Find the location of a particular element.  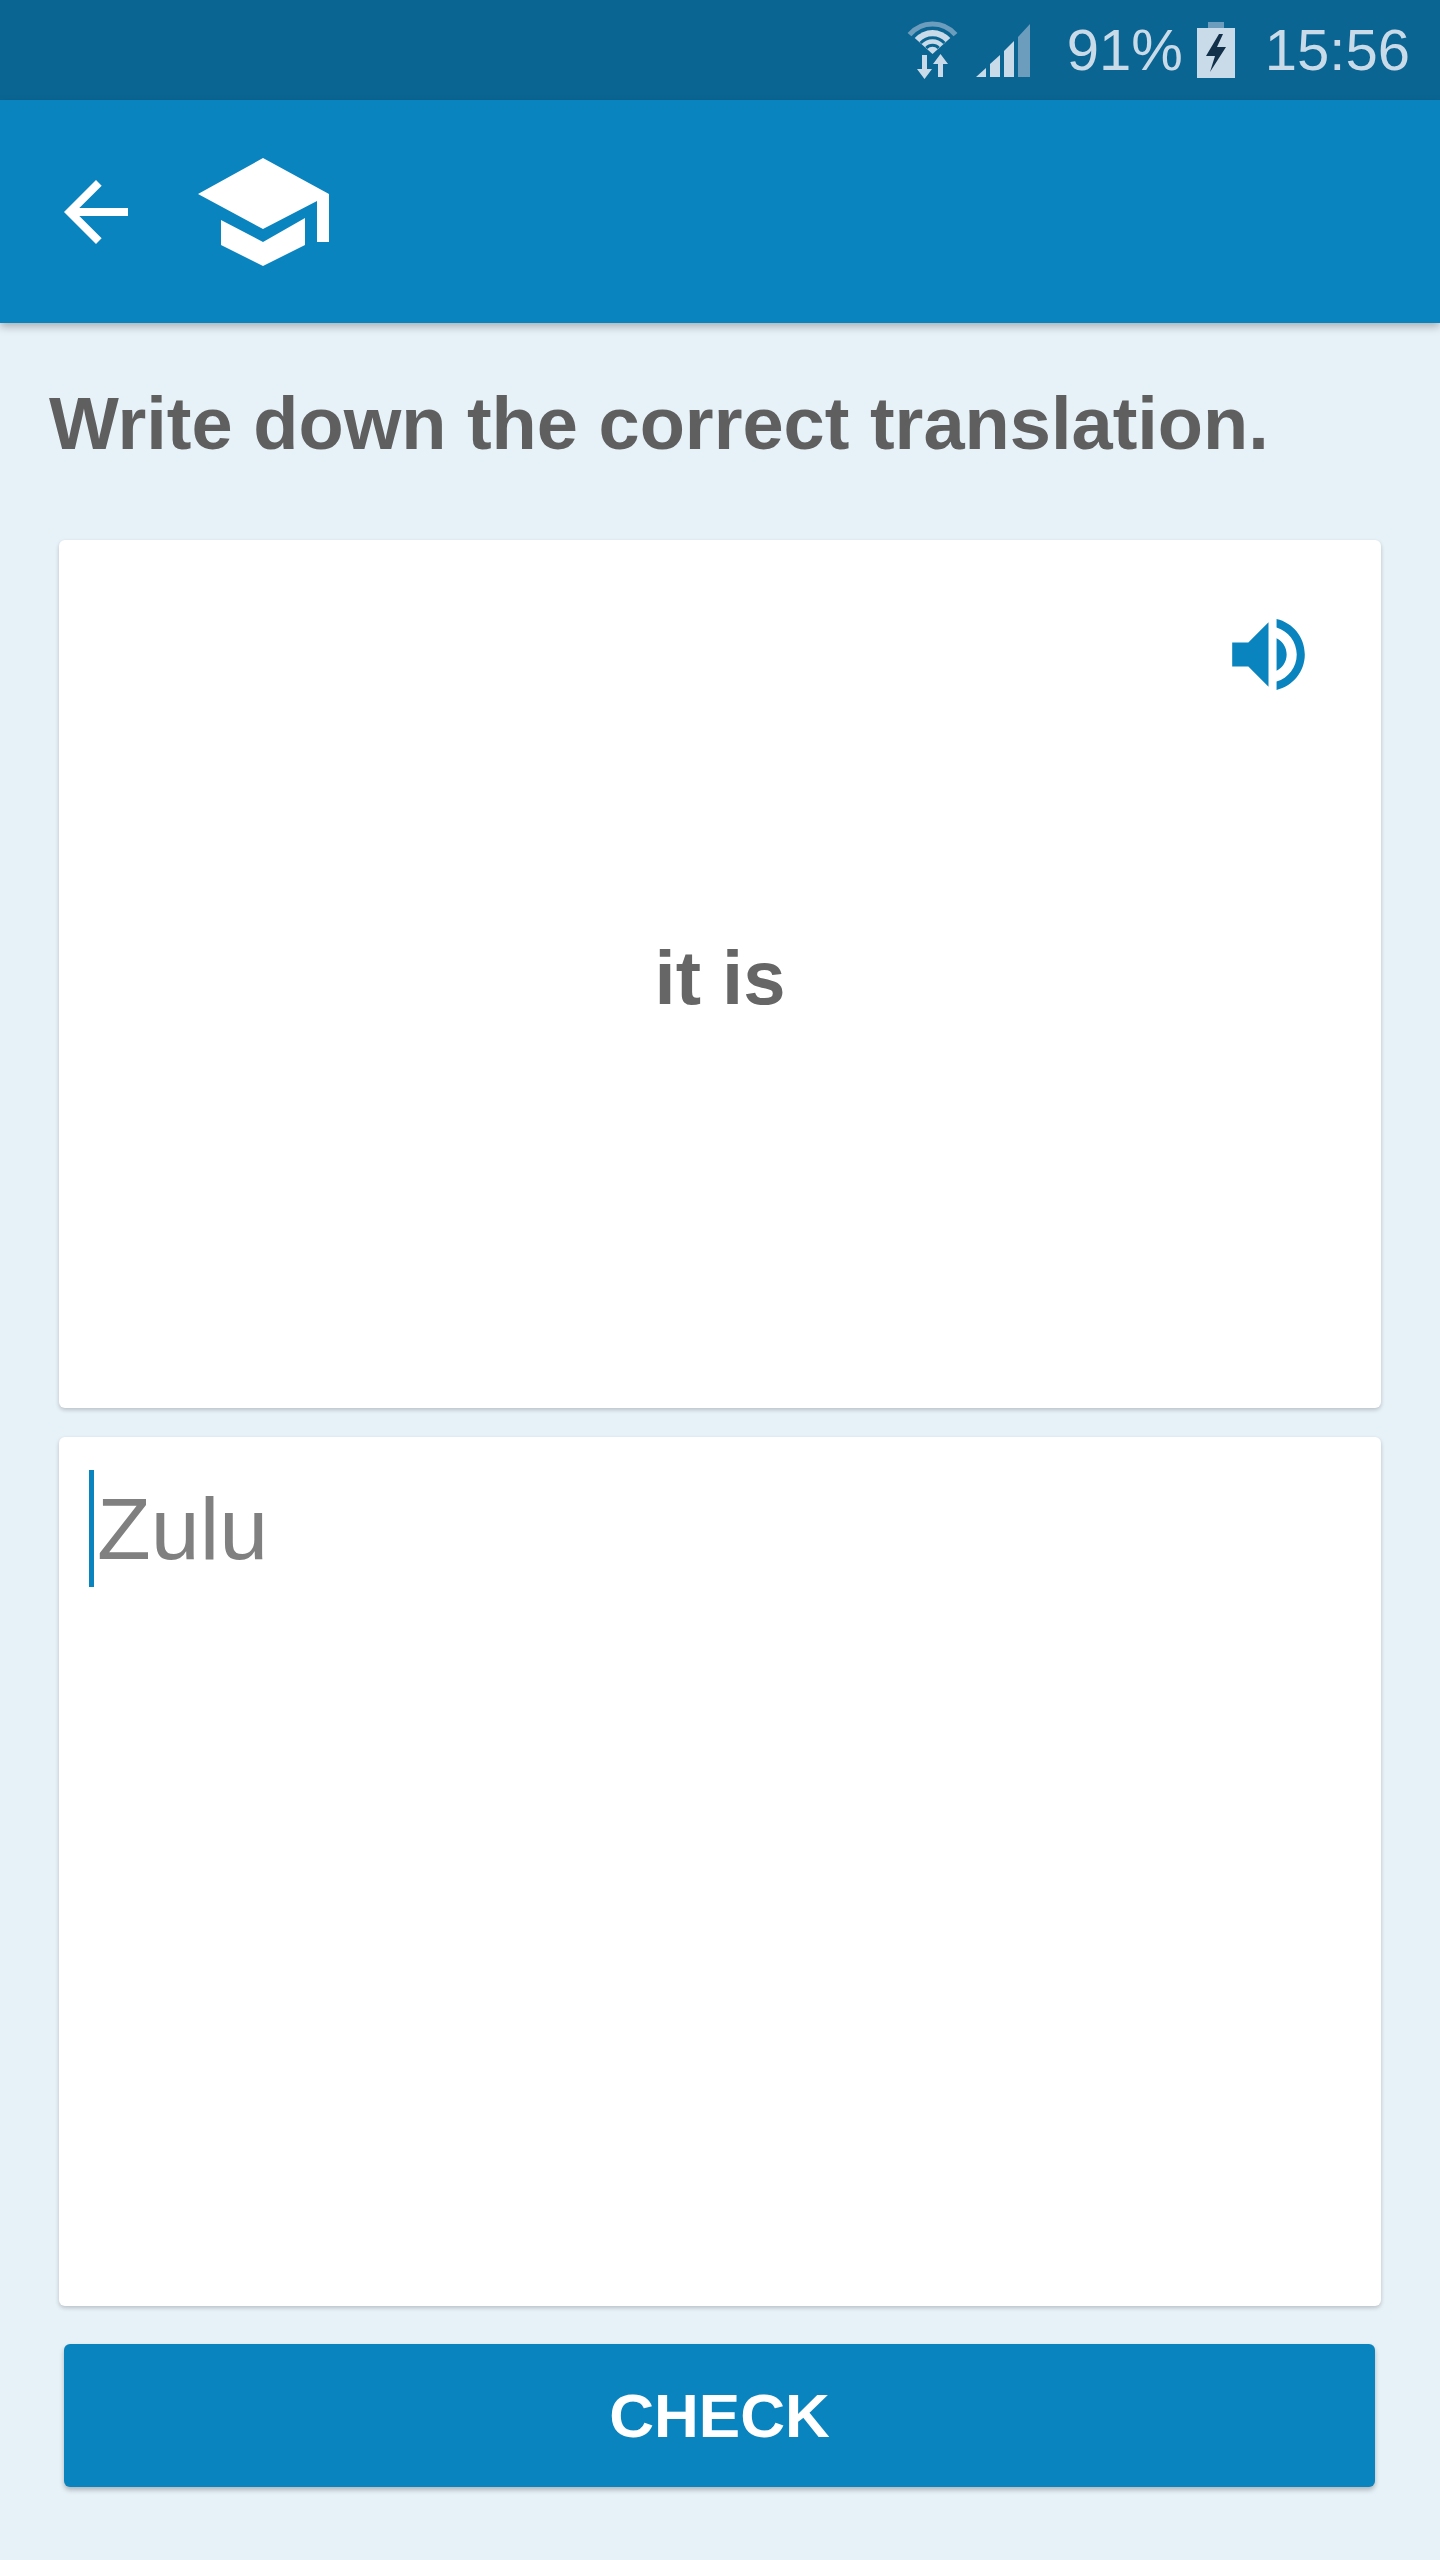

prompt-word: it is is located at coordinates (720, 978).